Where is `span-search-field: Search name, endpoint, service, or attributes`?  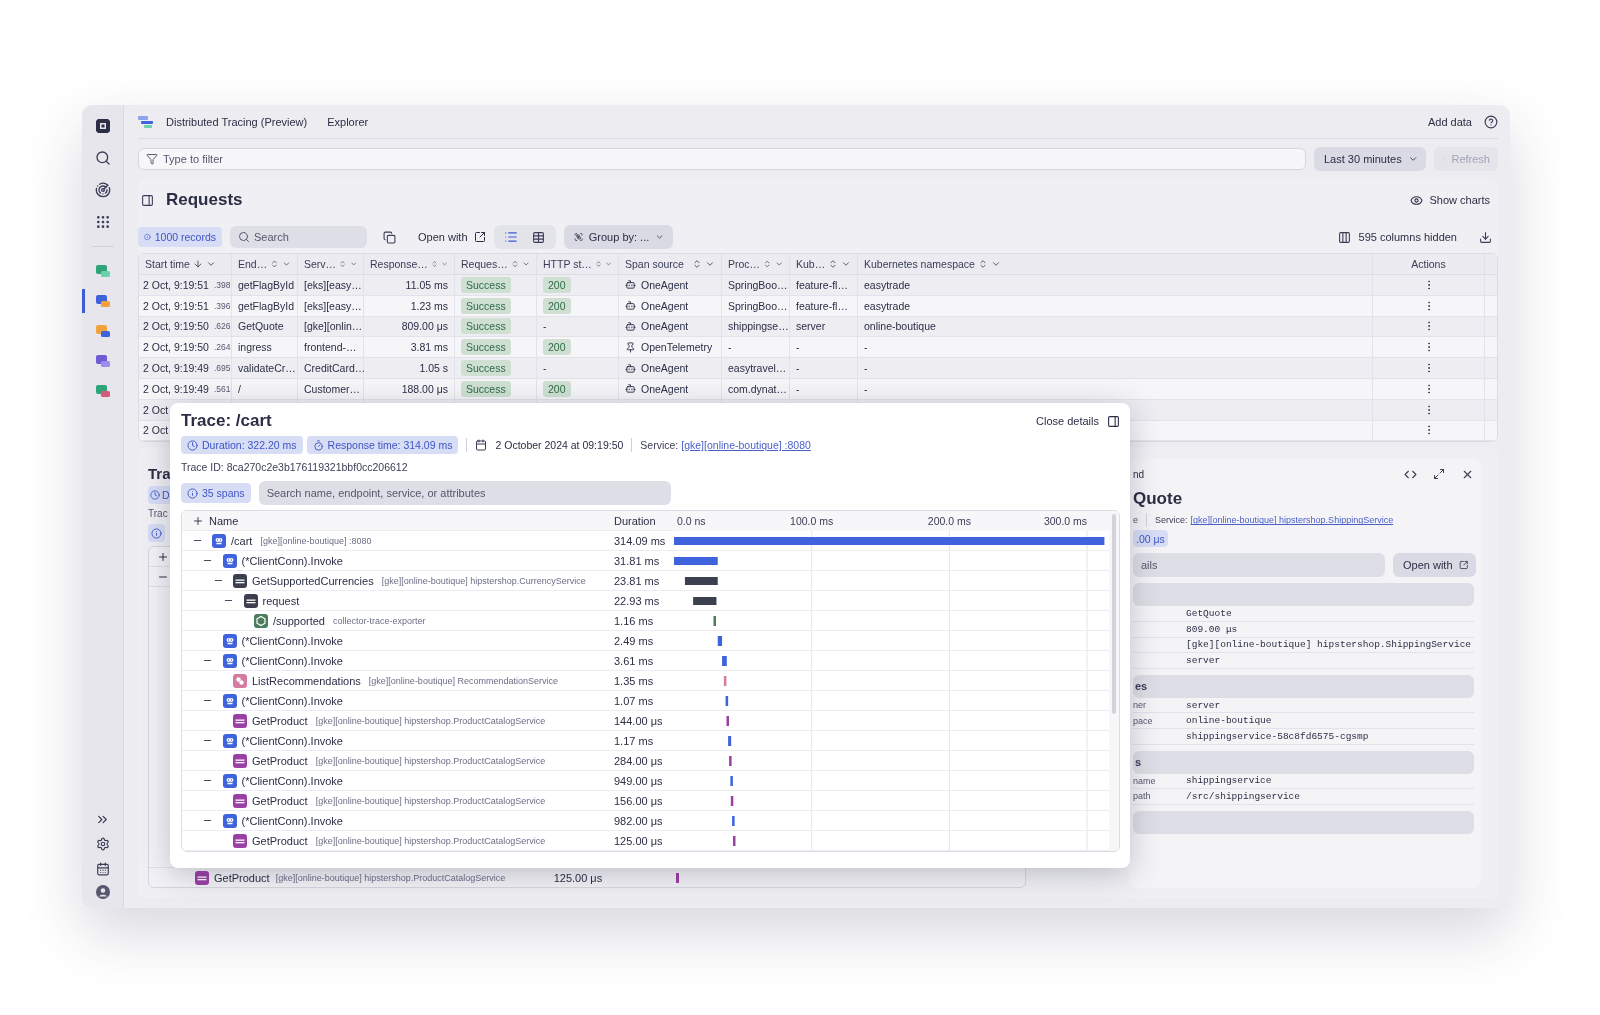 span-search-field: Search name, endpoint, service, or attributes is located at coordinates (464, 493).